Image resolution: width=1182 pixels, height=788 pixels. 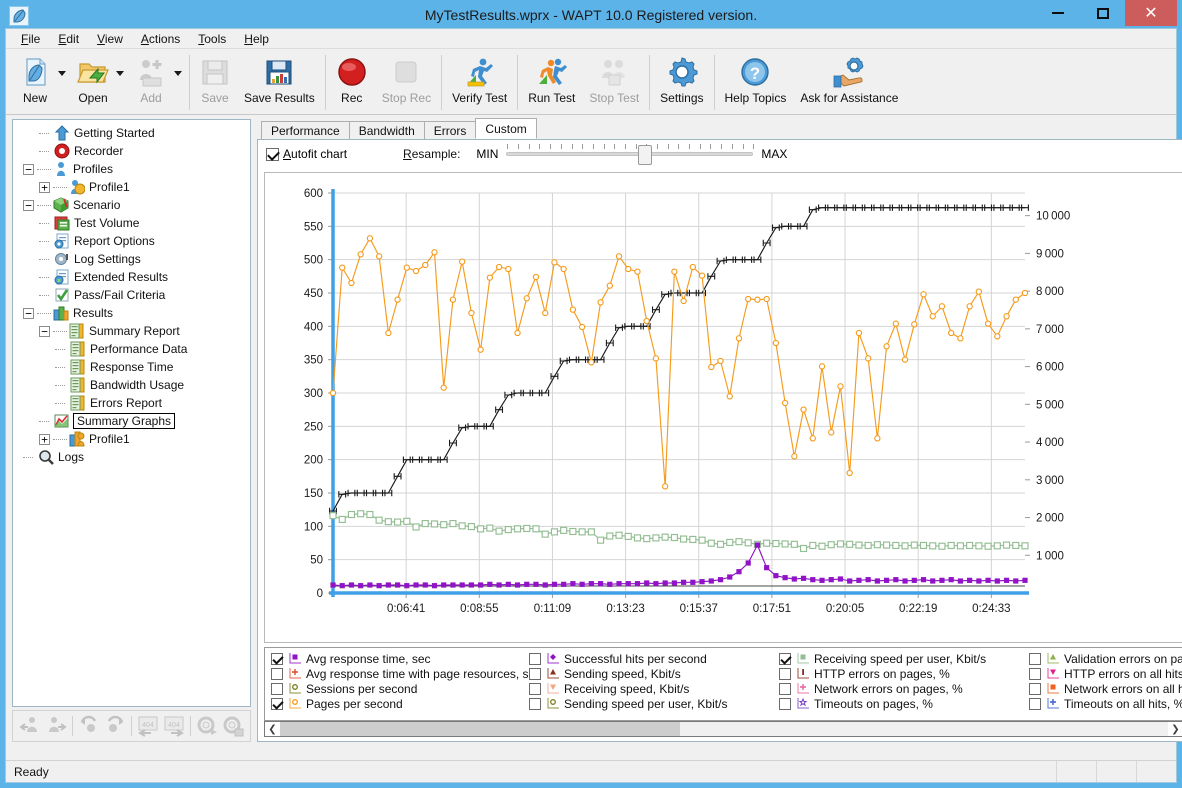 I want to click on maximize-button, so click(x=1102, y=13).